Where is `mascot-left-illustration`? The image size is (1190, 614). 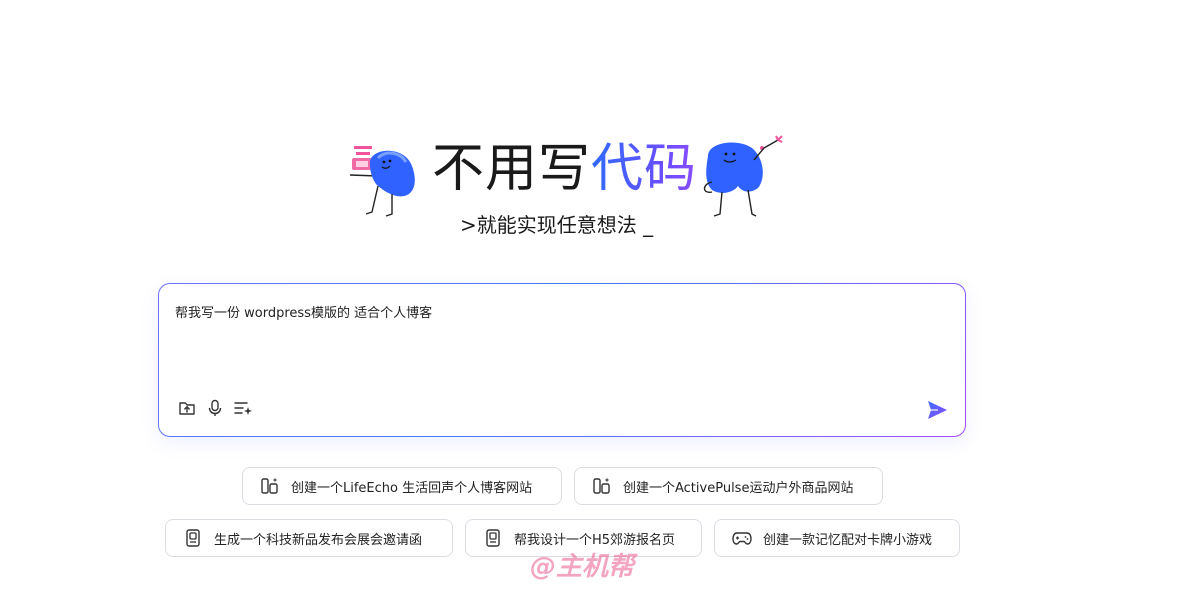 mascot-left-illustration is located at coordinates (382, 181).